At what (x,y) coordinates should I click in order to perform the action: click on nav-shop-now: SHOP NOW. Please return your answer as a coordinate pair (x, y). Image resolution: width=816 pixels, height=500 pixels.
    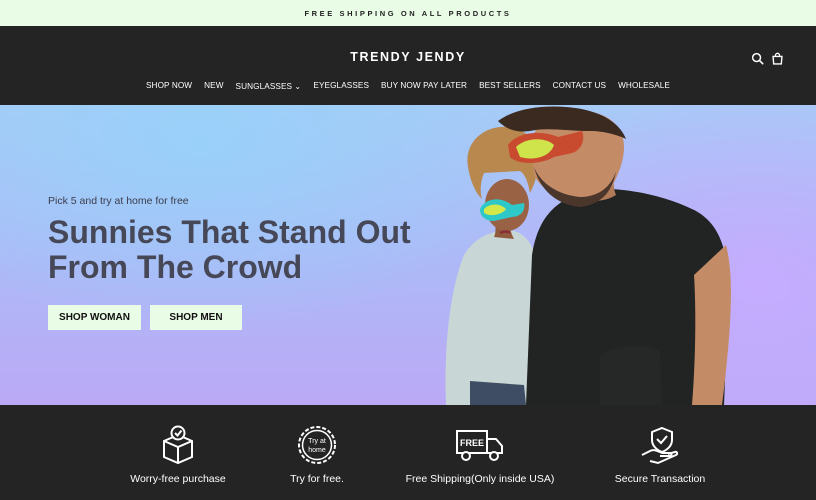
    Looking at the image, I should click on (169, 86).